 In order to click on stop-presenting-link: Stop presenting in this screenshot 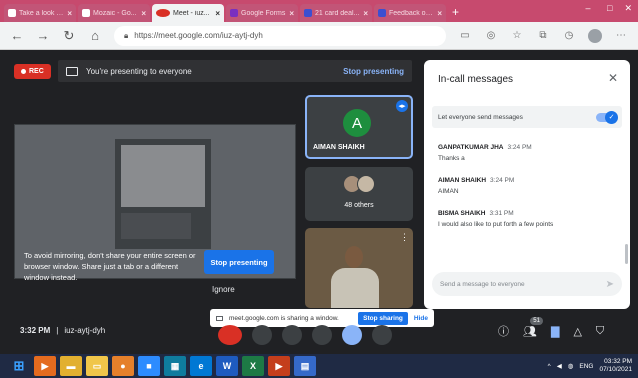, I will do `click(373, 71)`.